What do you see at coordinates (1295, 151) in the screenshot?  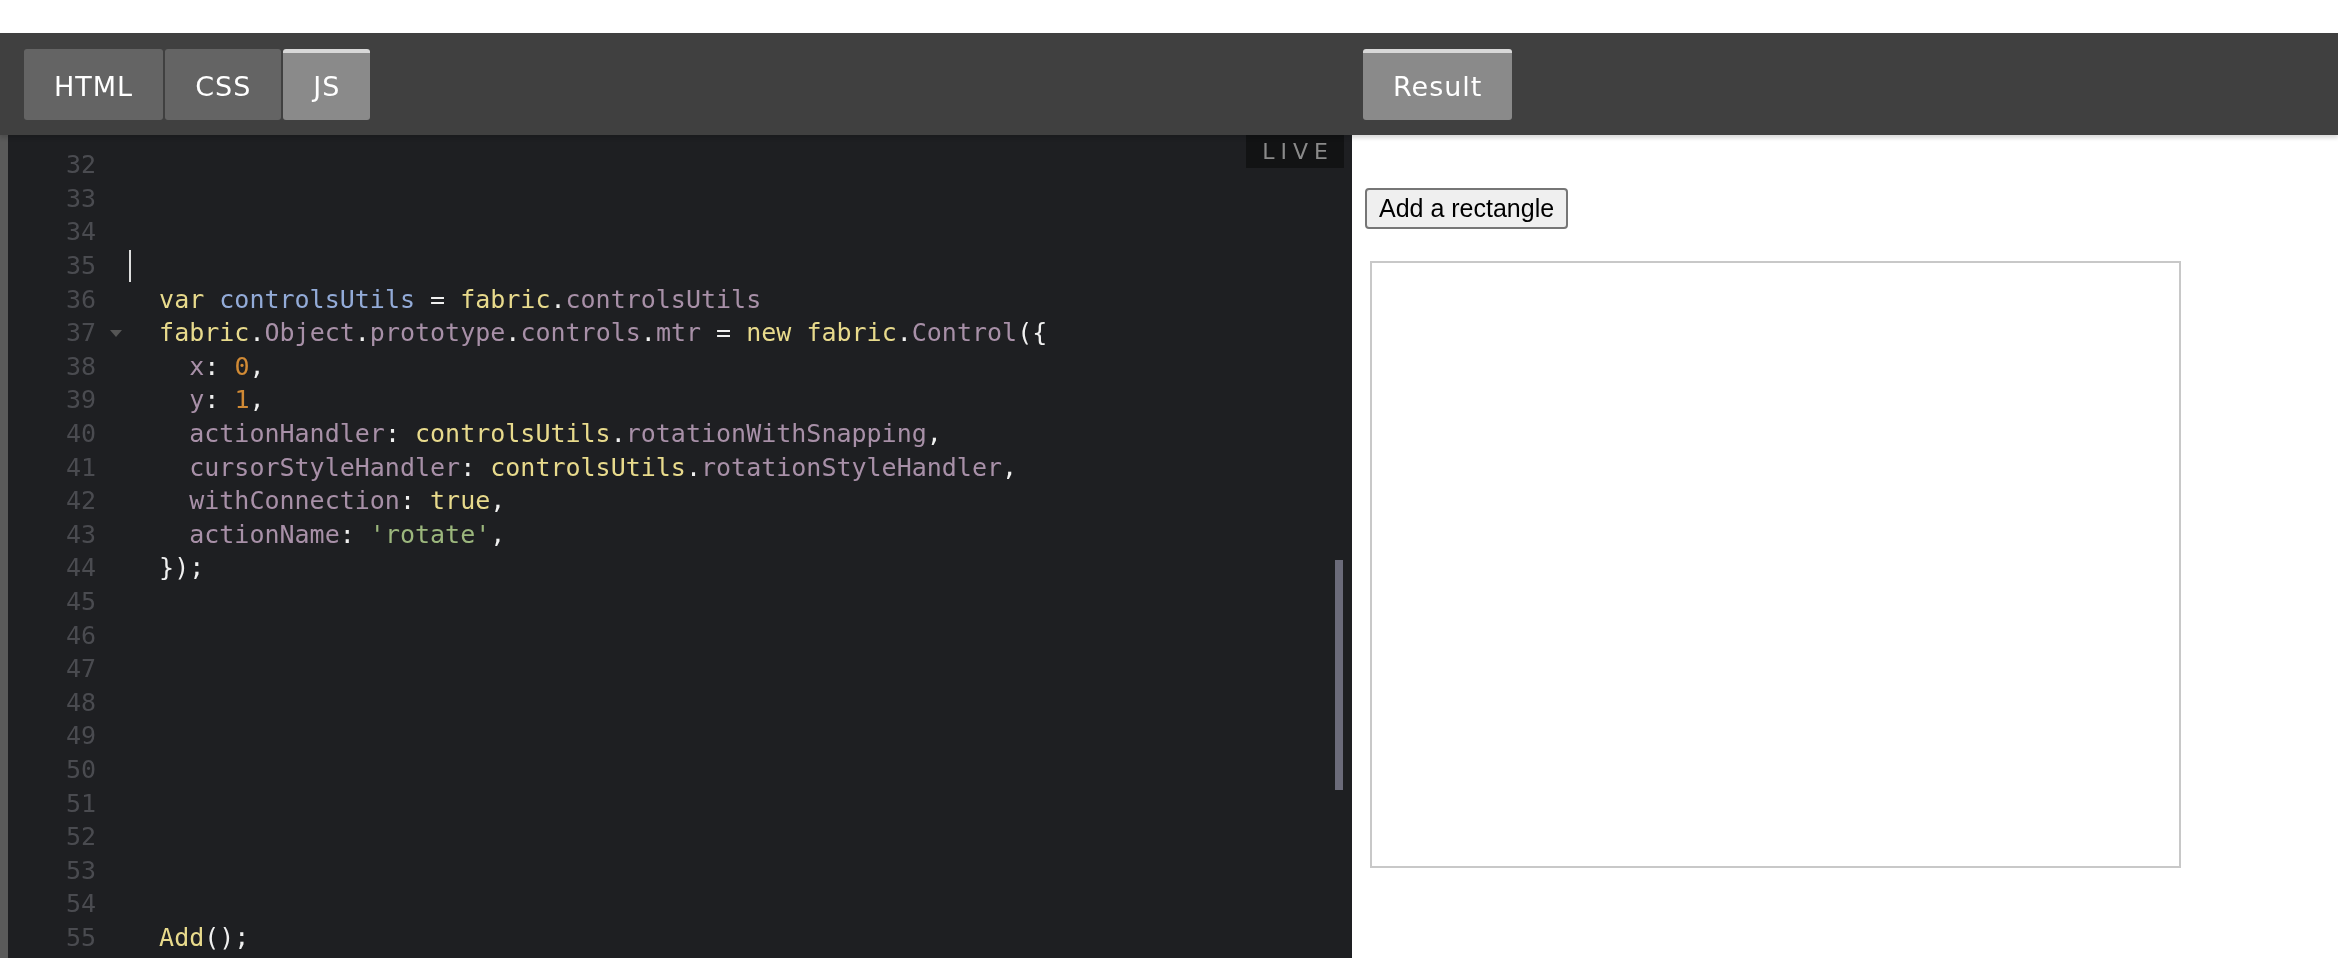 I see `live-badge: LIVE` at bounding box center [1295, 151].